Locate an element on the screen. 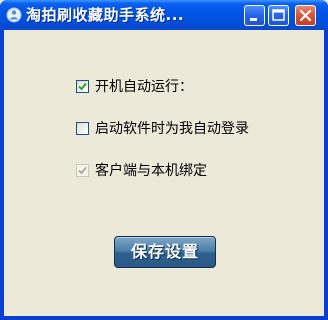  autostart-label: 开机自动运行： is located at coordinates (144, 87).